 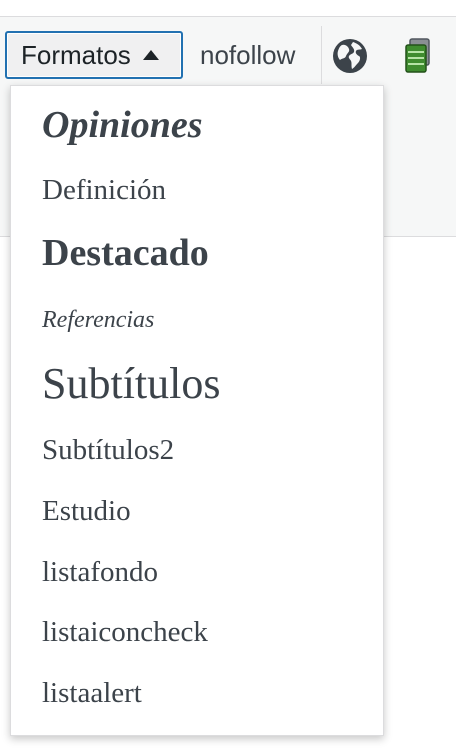 I want to click on menu-item-definicion: Definición, so click(x=104, y=190).